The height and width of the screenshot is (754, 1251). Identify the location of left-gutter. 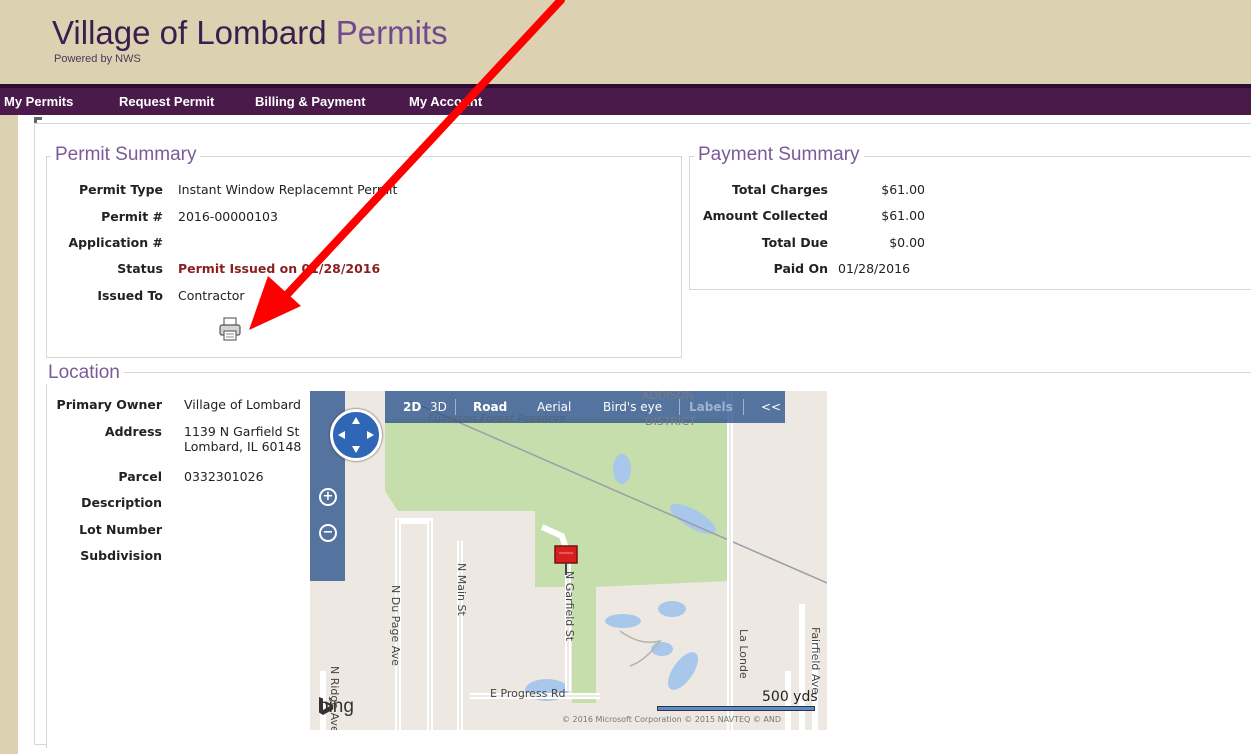
(9, 434).